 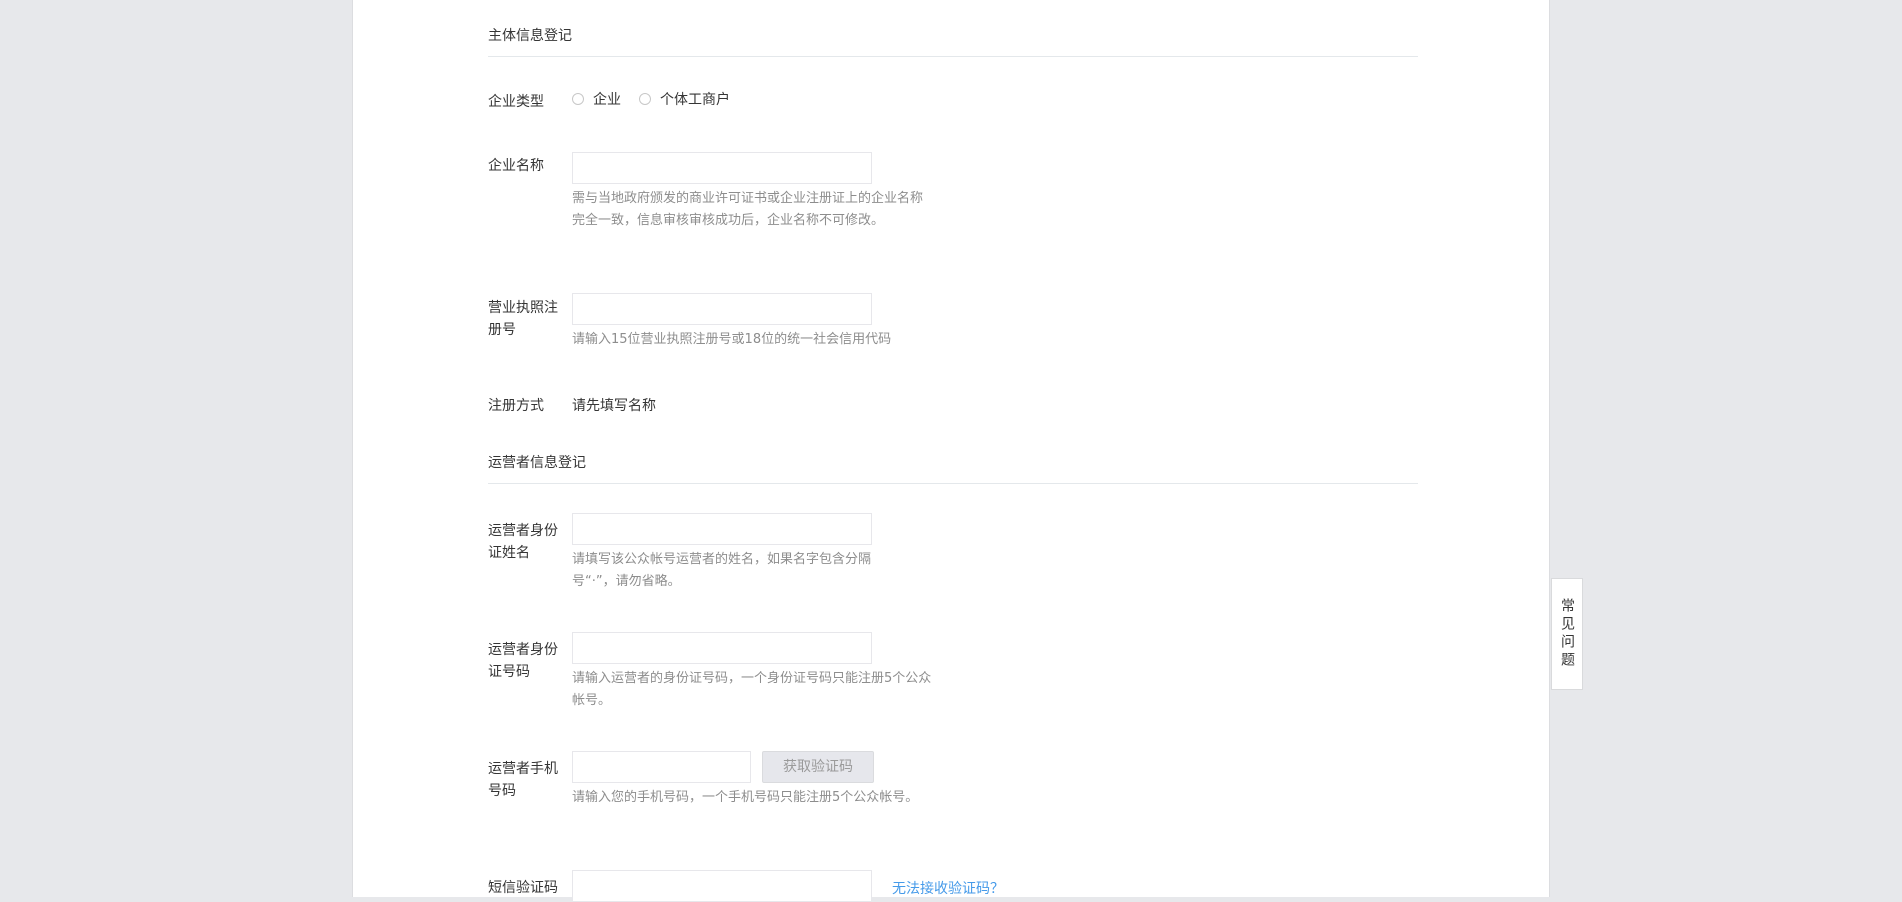 What do you see at coordinates (523, 319) in the screenshot?
I see `license-no-label: 营业执照注册号` at bounding box center [523, 319].